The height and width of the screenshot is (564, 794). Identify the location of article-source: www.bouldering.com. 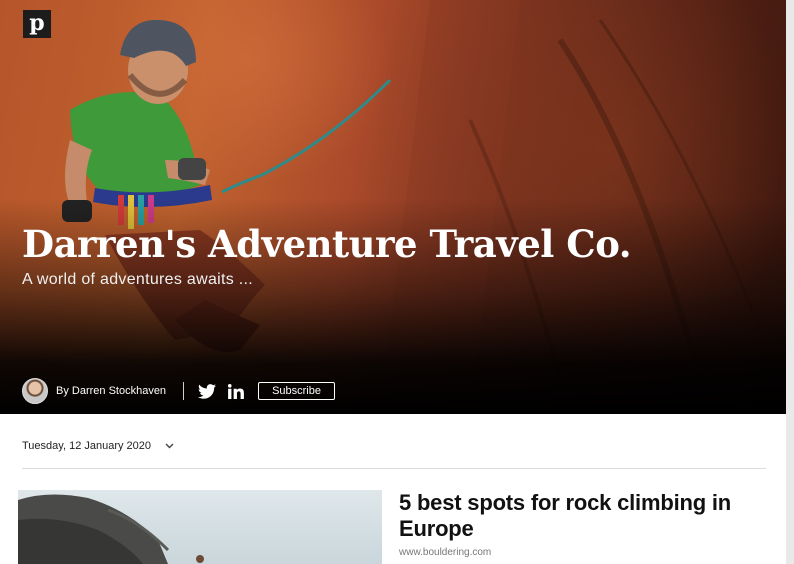
(445, 552).